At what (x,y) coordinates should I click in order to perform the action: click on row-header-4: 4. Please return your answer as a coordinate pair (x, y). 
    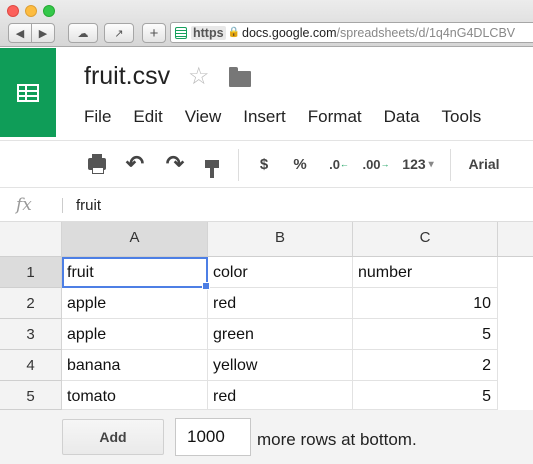
    Looking at the image, I should click on (31, 365).